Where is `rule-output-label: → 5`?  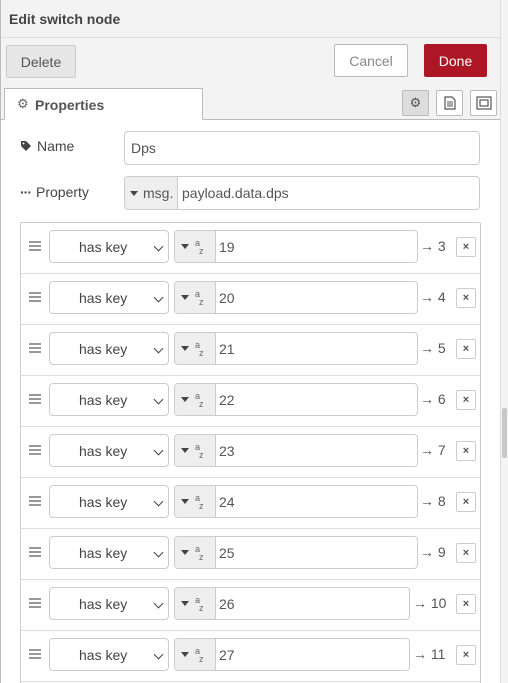
rule-output-label: → 5 is located at coordinates (433, 348).